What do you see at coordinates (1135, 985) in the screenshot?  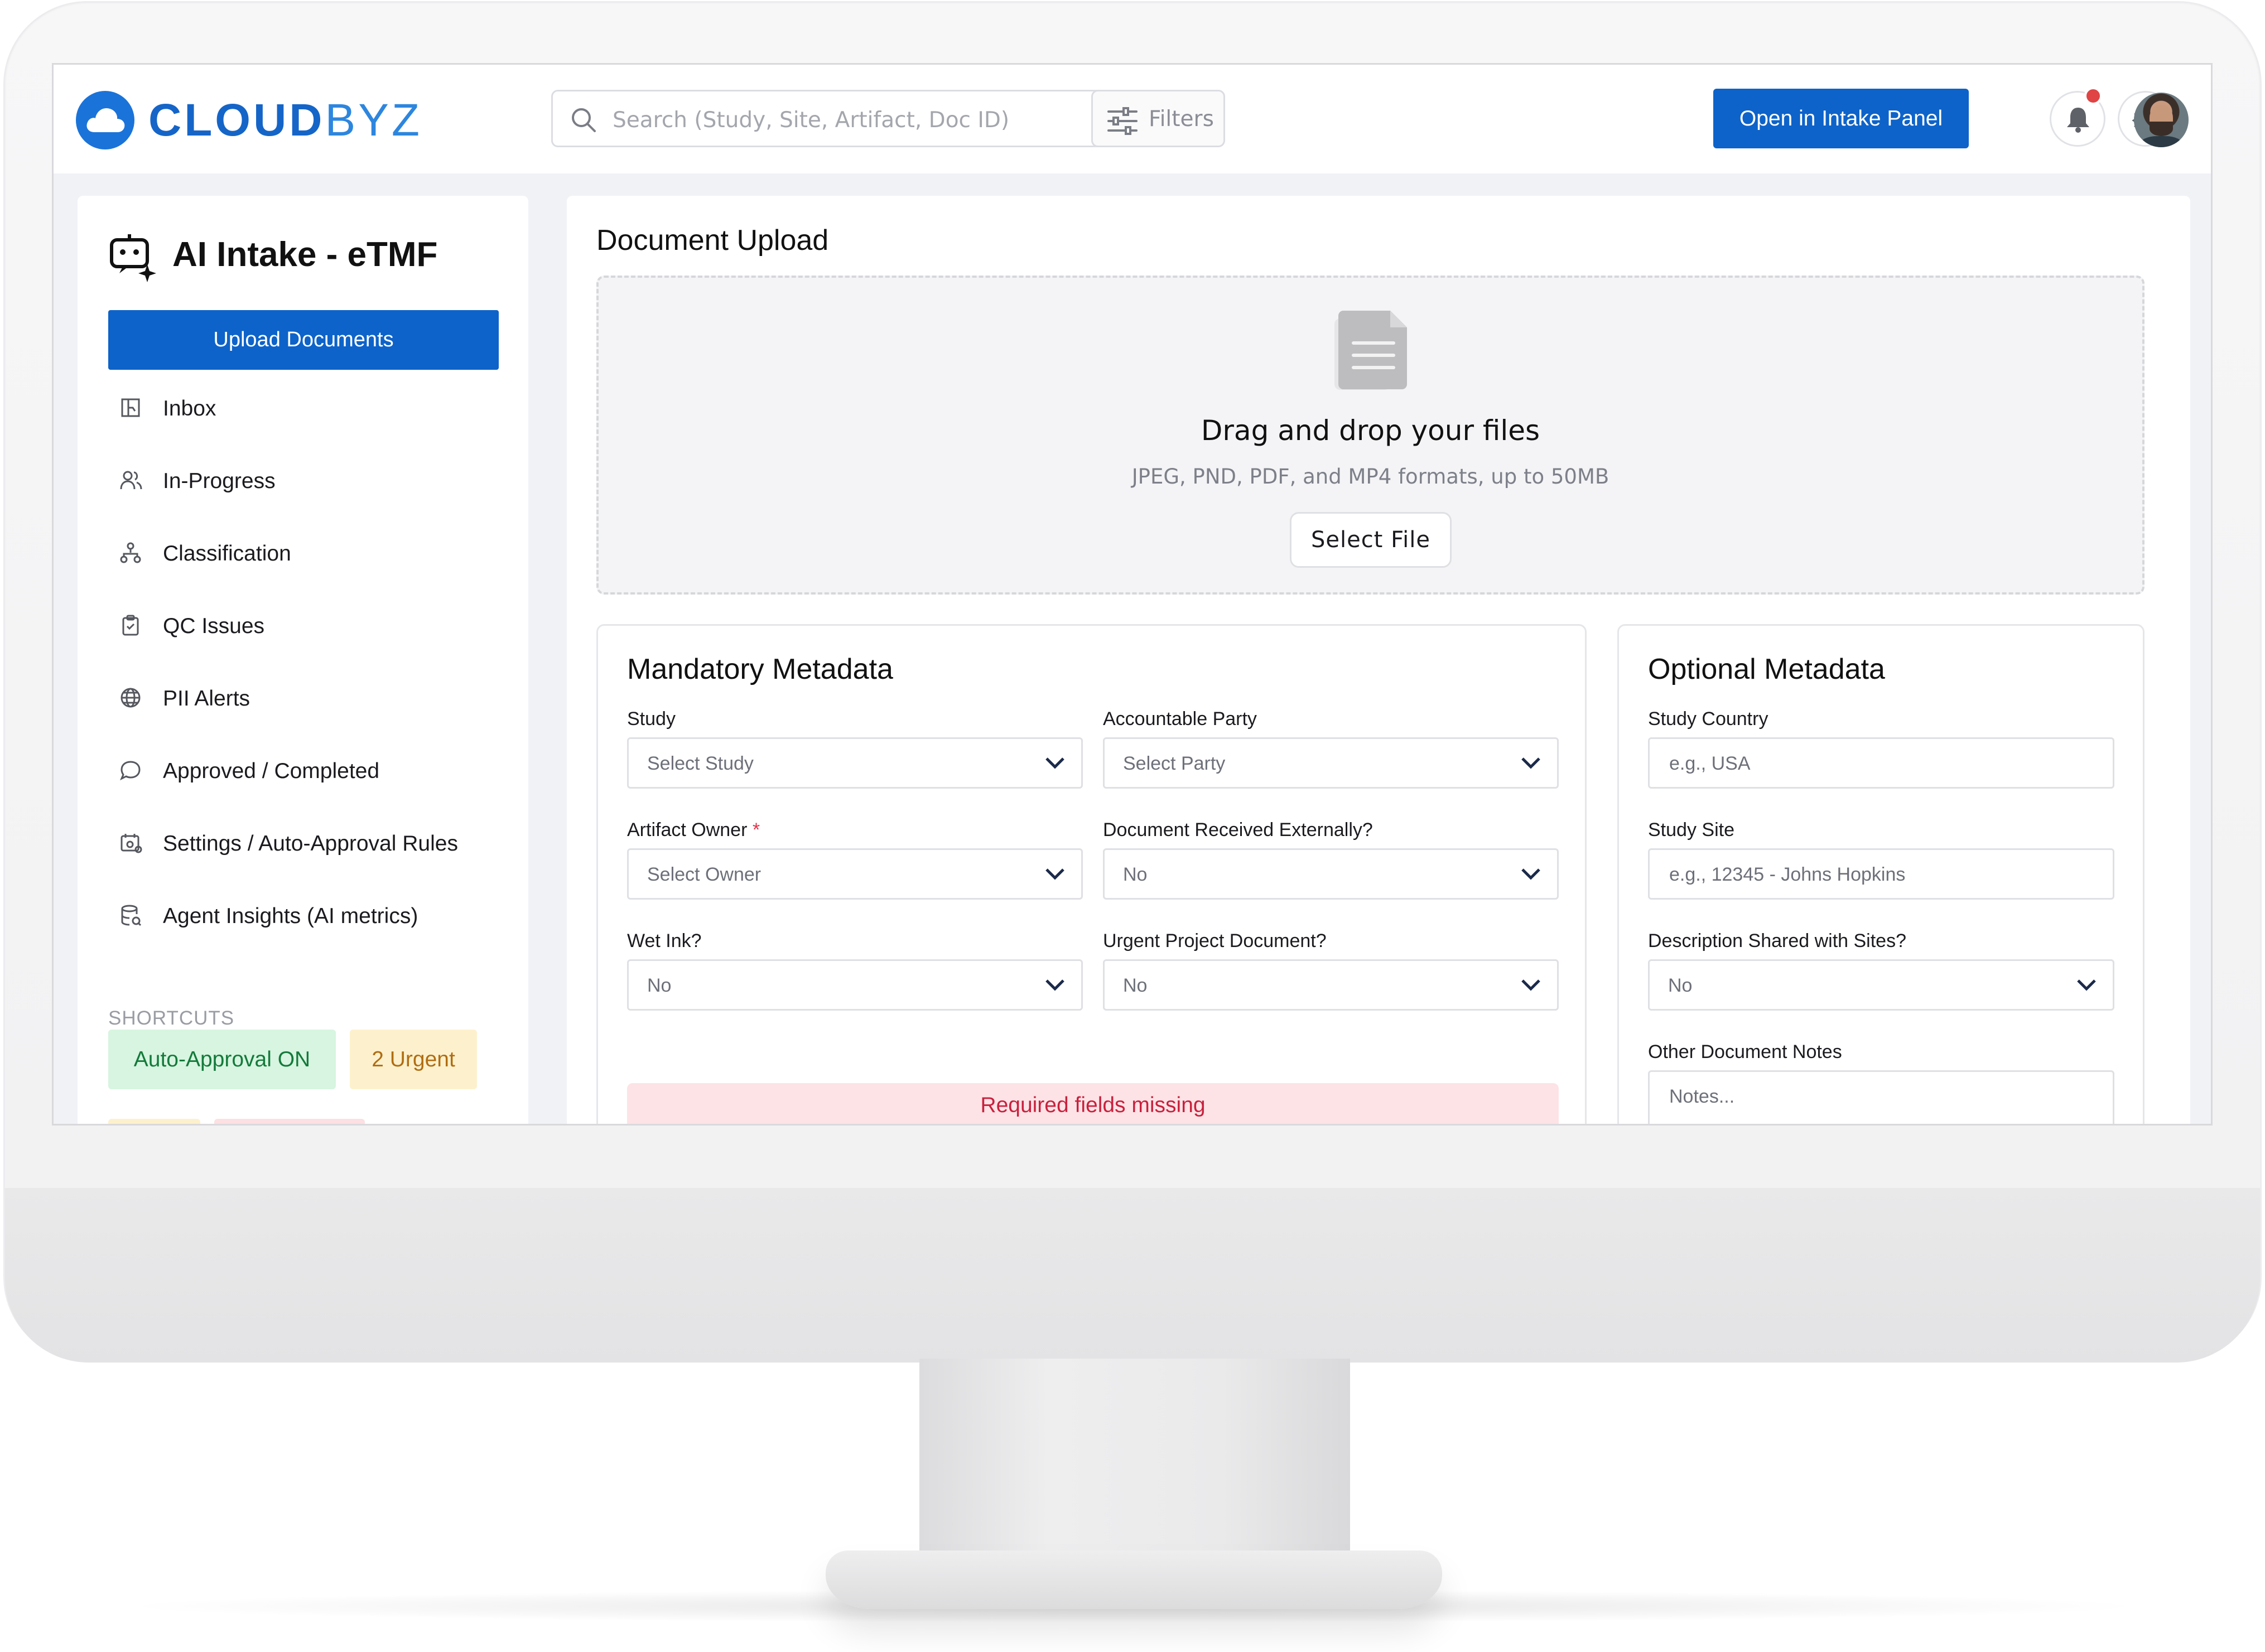 I see `urgent-project-value: No` at bounding box center [1135, 985].